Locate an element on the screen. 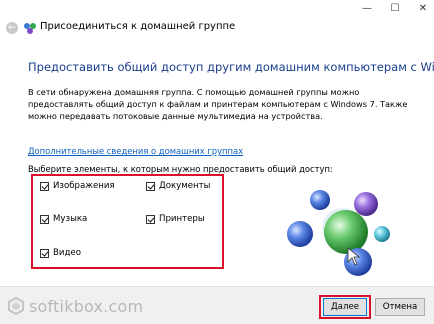  checkbox-images: Изображения is located at coordinates (77, 186).